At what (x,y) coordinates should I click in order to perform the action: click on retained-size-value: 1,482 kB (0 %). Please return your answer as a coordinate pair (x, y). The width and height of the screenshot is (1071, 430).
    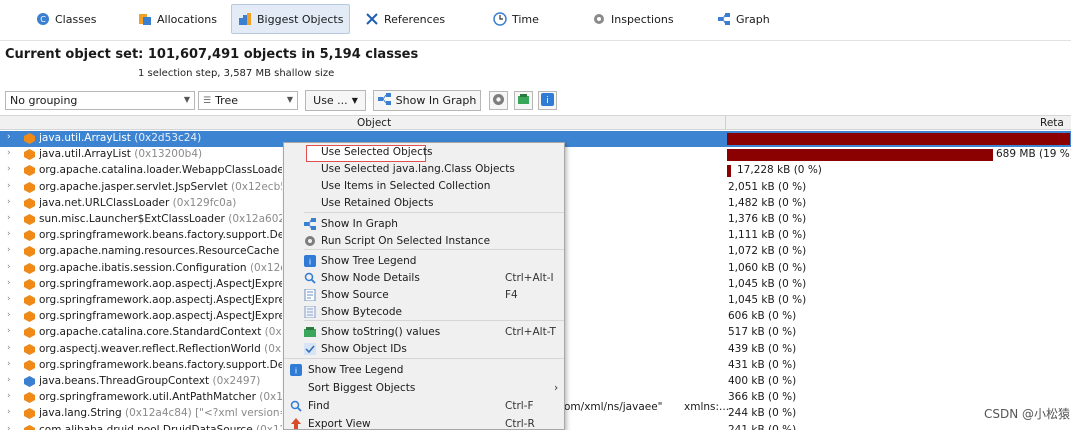
    Looking at the image, I should click on (767, 202).